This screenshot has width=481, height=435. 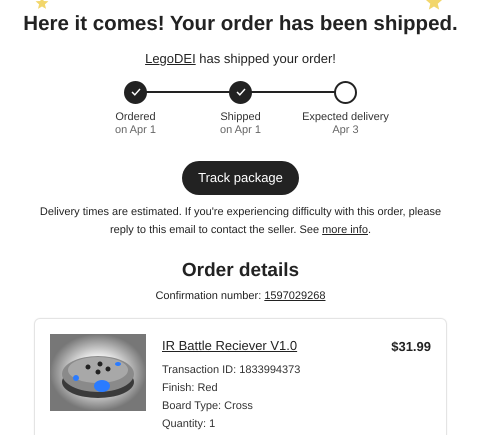 I want to click on step-label: Ordered, so click(x=135, y=117).